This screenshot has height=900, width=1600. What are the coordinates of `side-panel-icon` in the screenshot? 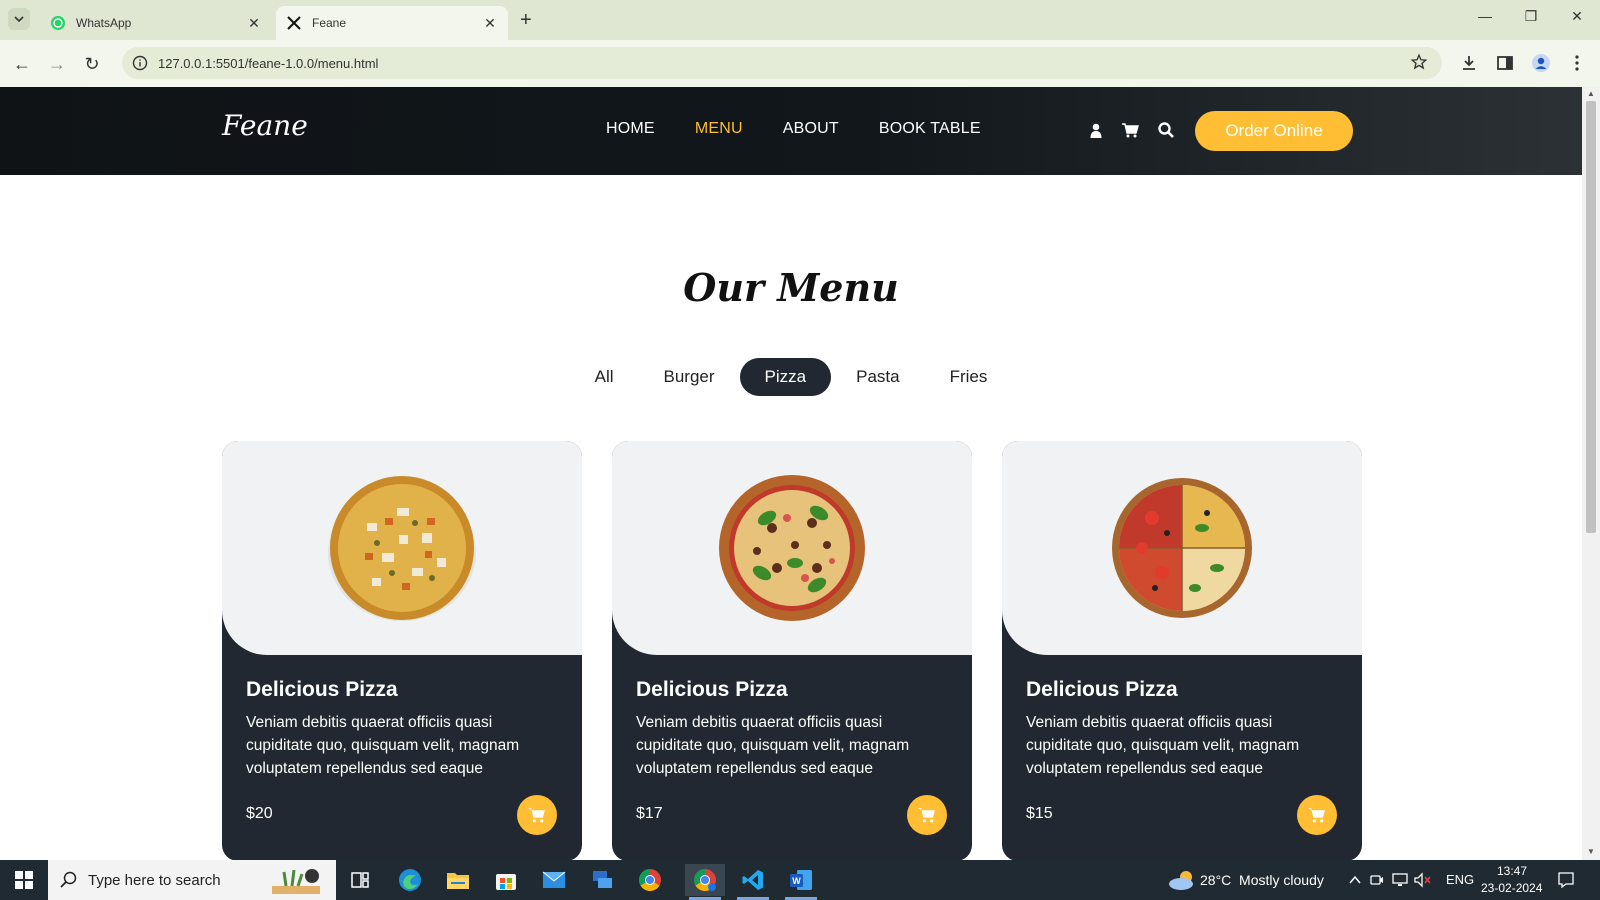 It's located at (1505, 63).